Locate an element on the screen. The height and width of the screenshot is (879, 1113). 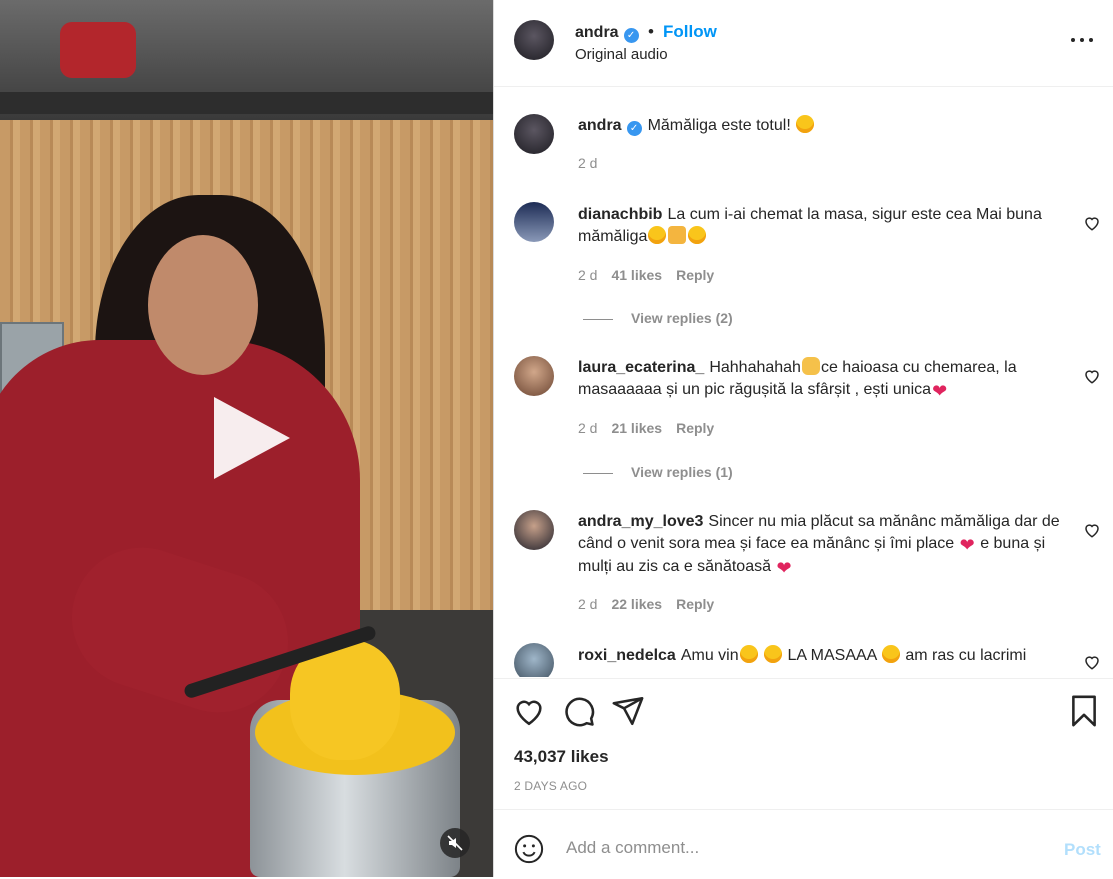
rolling-laughing-emoji-icon is located at coordinates (890, 654).